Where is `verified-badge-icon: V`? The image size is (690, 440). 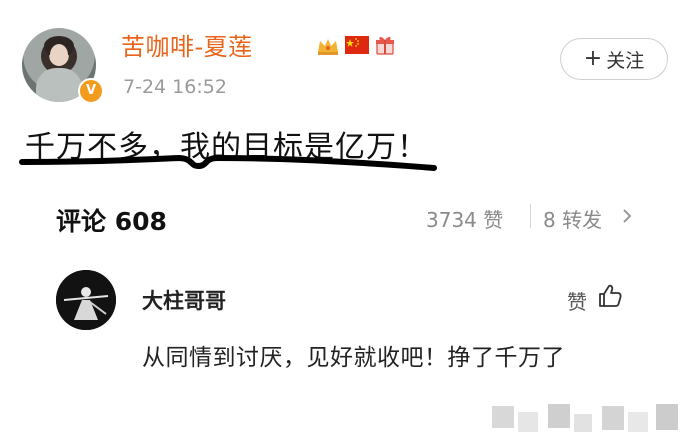
verified-badge-icon: V is located at coordinates (91, 91).